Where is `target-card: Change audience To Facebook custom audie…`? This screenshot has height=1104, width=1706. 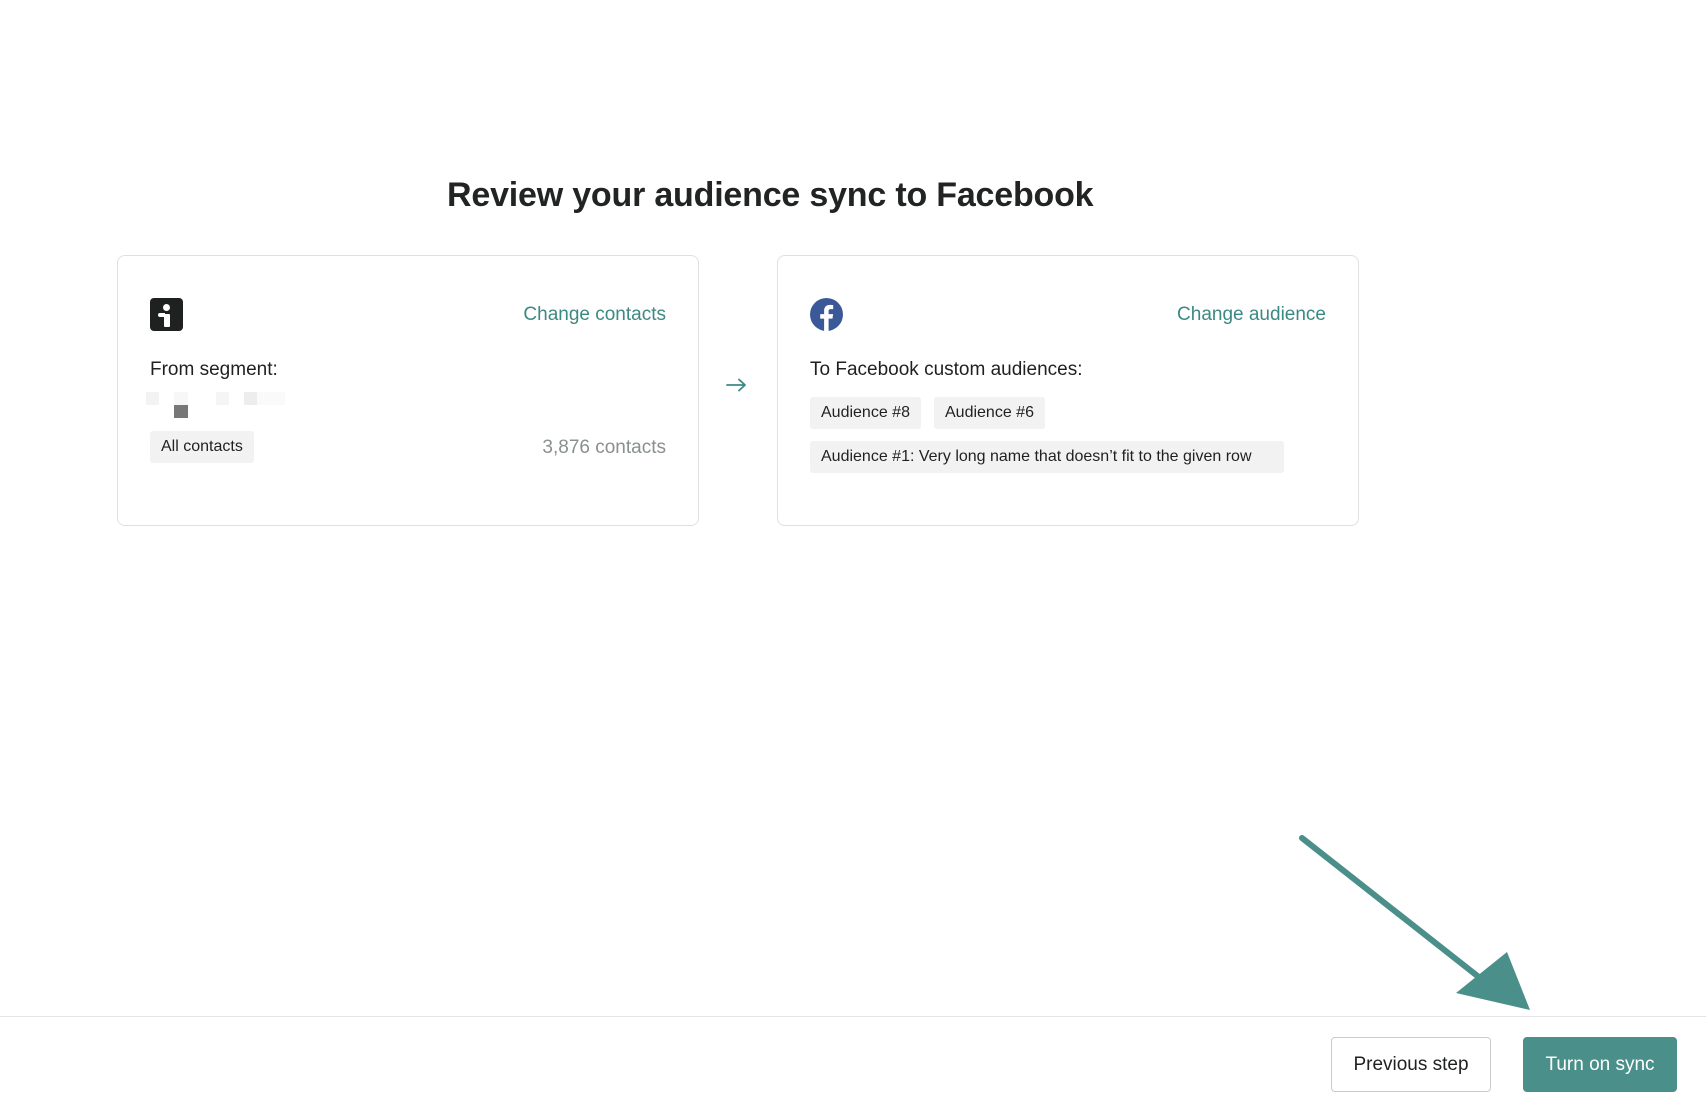 target-card: Change audience To Facebook custom audie… is located at coordinates (1068, 390).